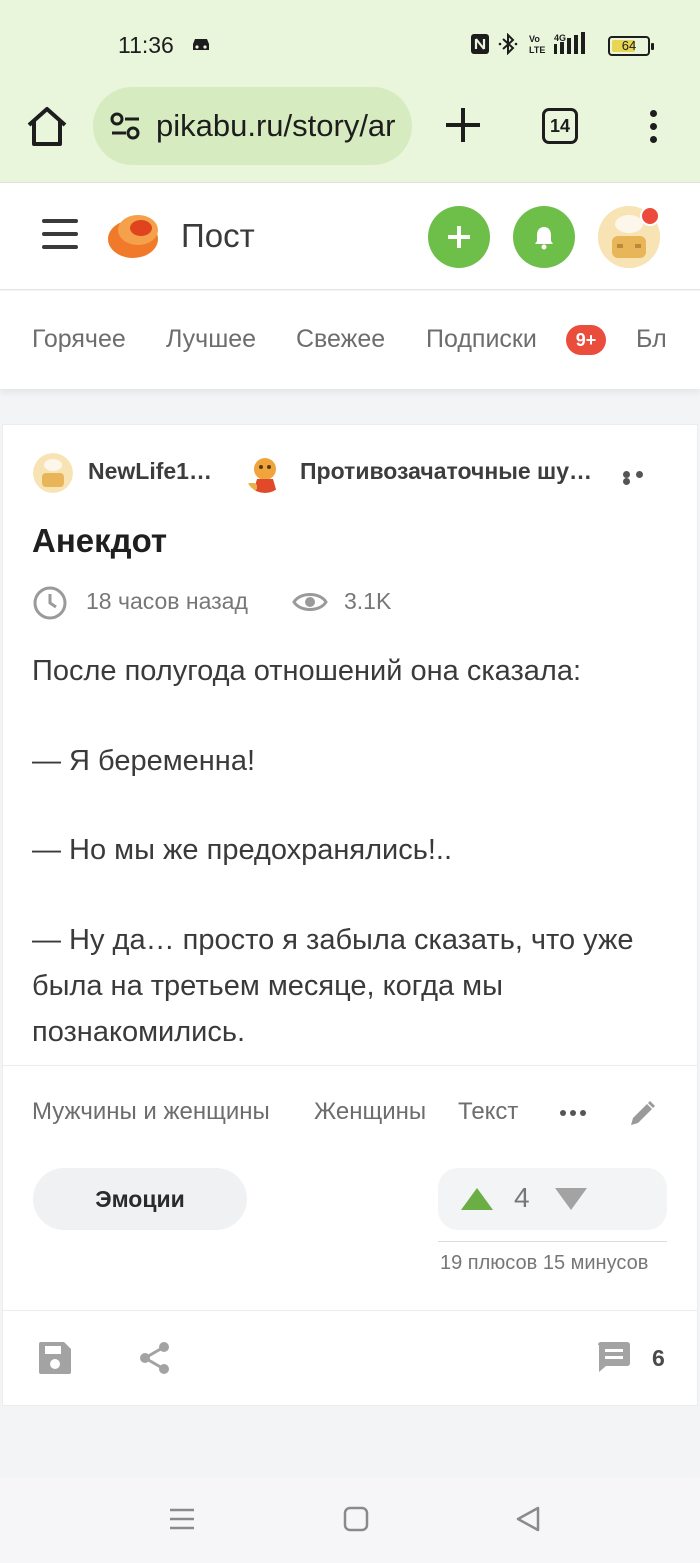 Image resolution: width=700 pixels, height=1563 pixels. What do you see at coordinates (307, 671) in the screenshot?
I see `post-paragraph: После полугода отношений она сказала:` at bounding box center [307, 671].